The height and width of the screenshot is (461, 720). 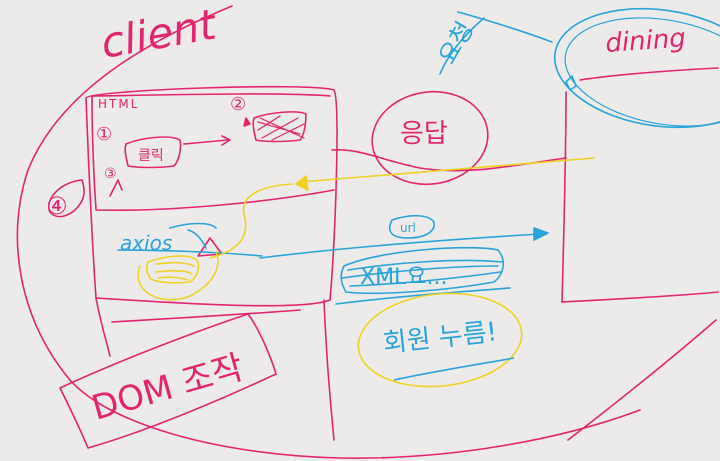 What do you see at coordinates (456, 43) in the screenshot?
I see `request-label: 요청` at bounding box center [456, 43].